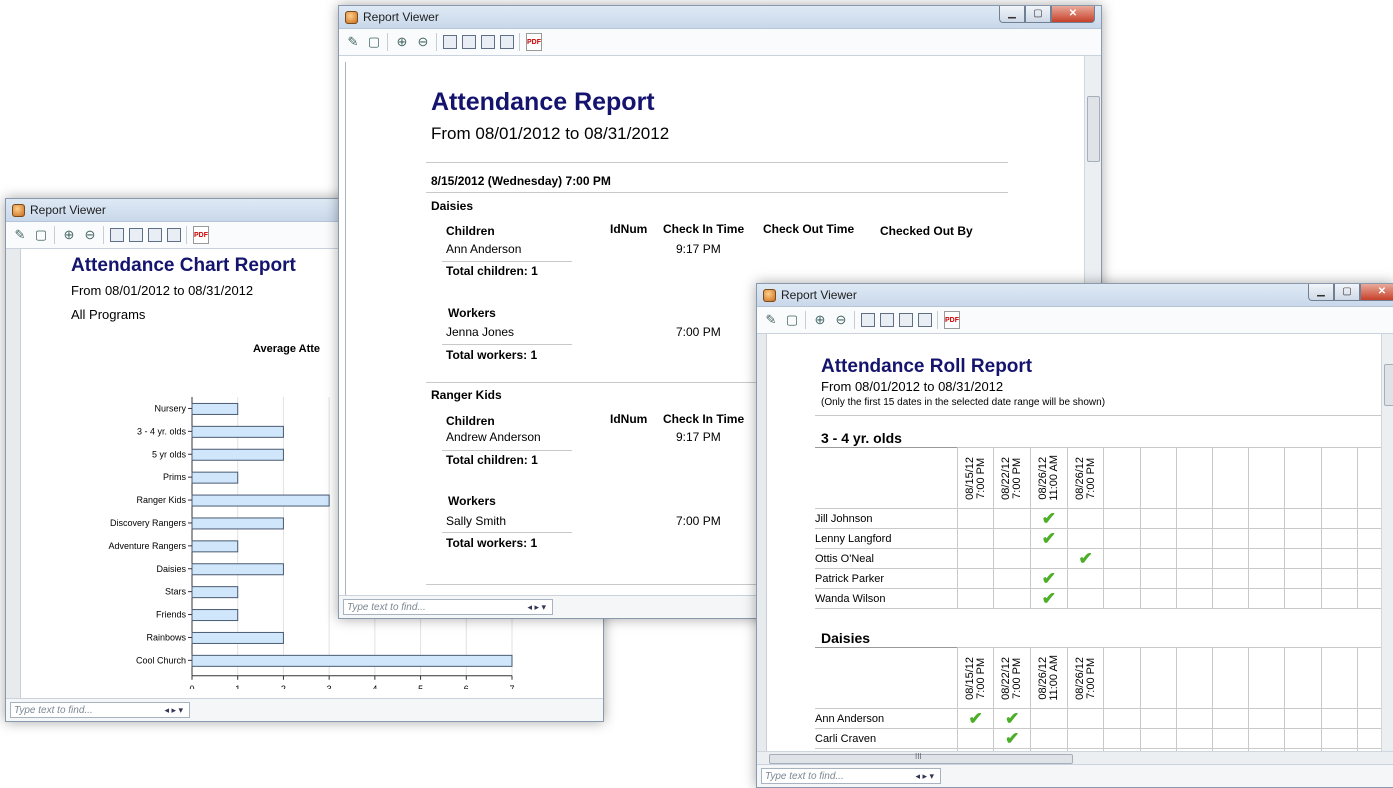 The height and width of the screenshot is (788, 1393). What do you see at coordinates (480, 332) in the screenshot?
I see `worker-name: Jenna Jones` at bounding box center [480, 332].